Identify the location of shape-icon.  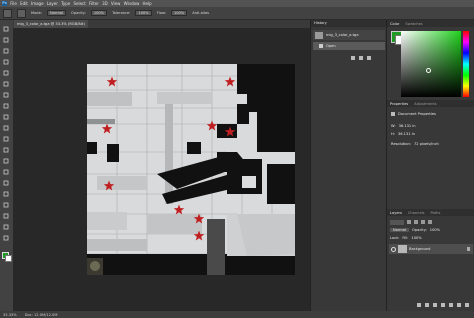
(6, 216).